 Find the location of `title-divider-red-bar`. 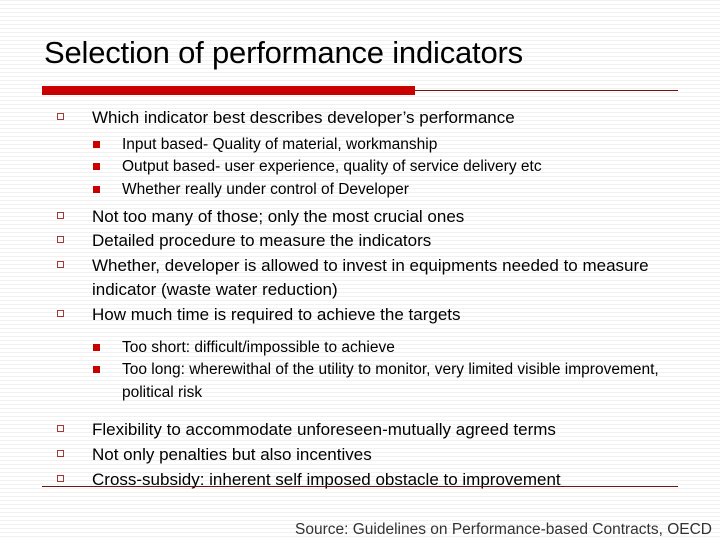

title-divider-red-bar is located at coordinates (228, 90).